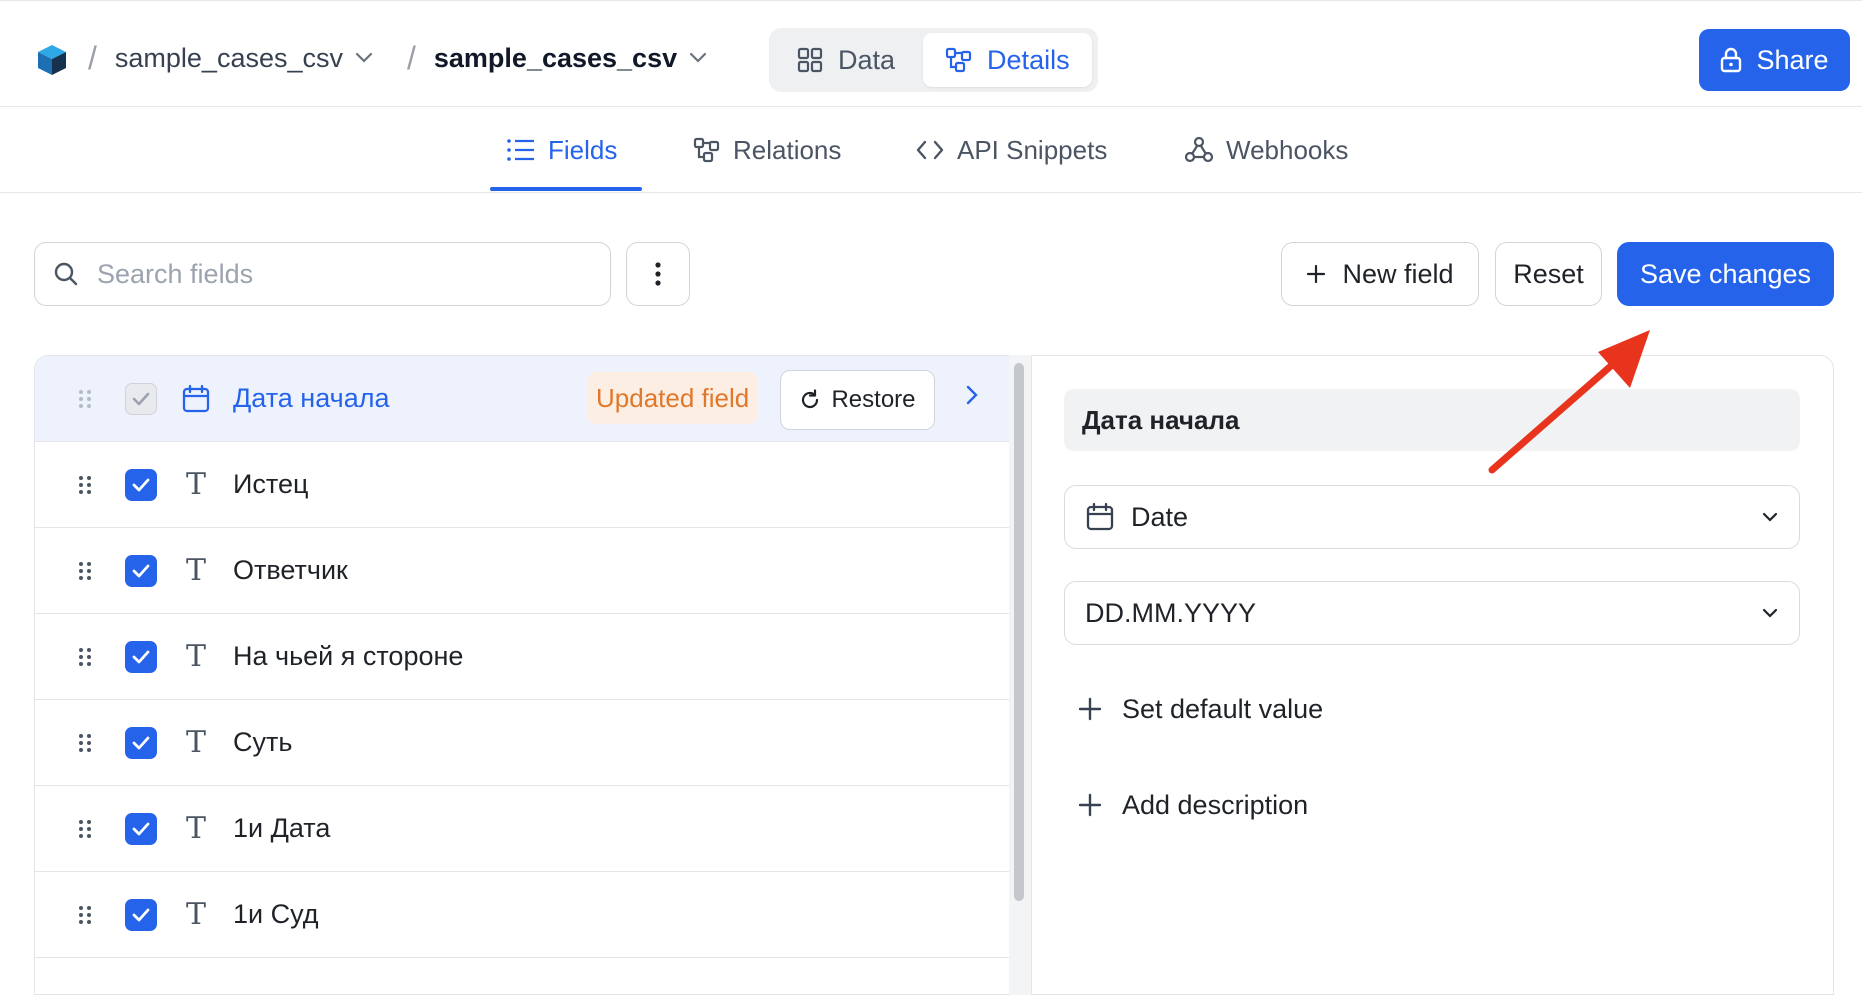 The image size is (1862, 995). I want to click on set-default-value-label: Set default value, so click(1223, 708).